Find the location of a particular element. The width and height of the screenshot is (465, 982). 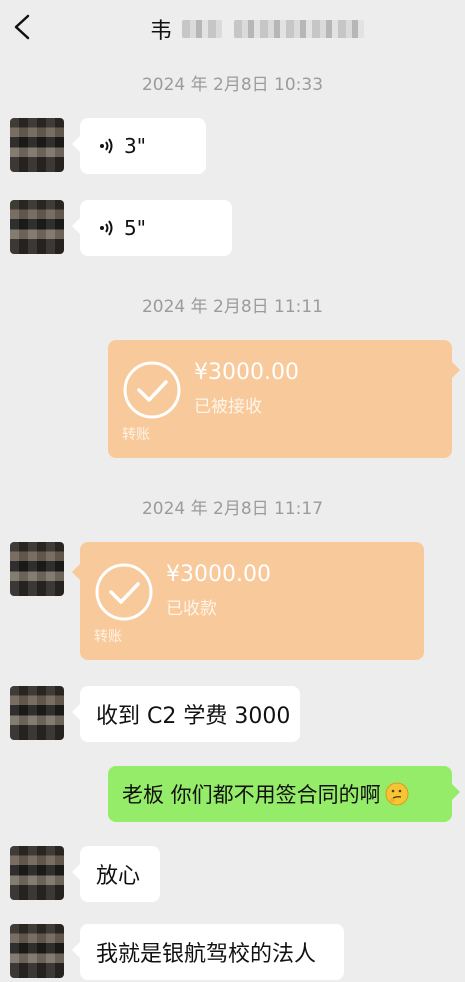

timestamp: 2024 年 2月8日 11:11 is located at coordinates (232, 307).